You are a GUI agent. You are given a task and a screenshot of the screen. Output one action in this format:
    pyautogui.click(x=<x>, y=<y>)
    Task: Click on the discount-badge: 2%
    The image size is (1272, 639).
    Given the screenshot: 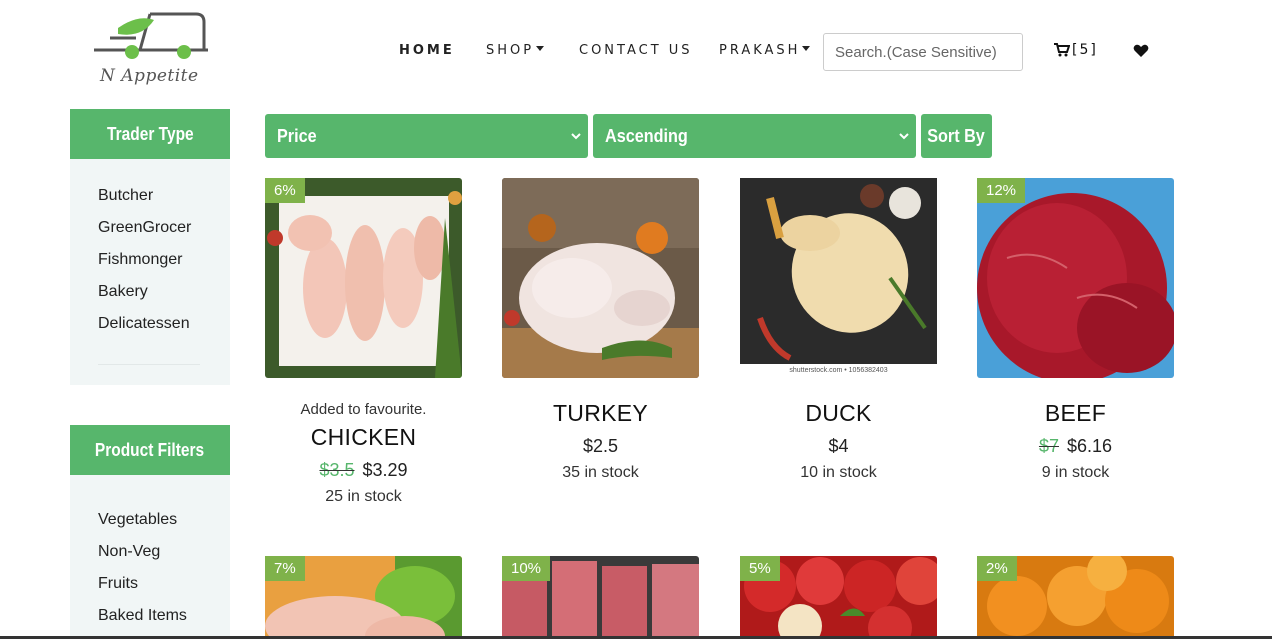 What is the action you would take?
    pyautogui.click(x=997, y=568)
    